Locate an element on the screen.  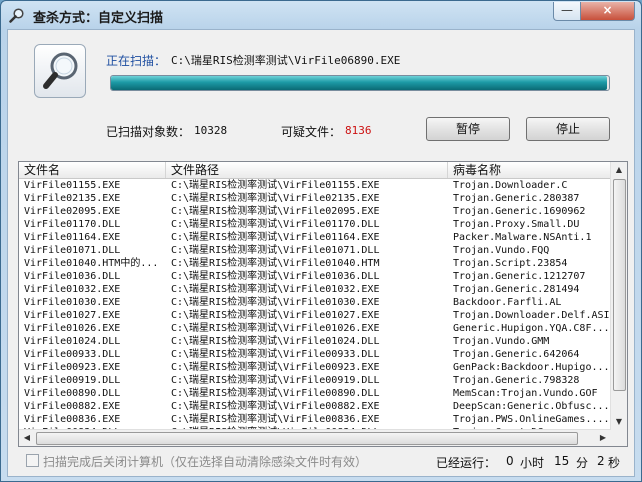
file-name-cell: VirFile00836.EXE is located at coordinates (72, 419).